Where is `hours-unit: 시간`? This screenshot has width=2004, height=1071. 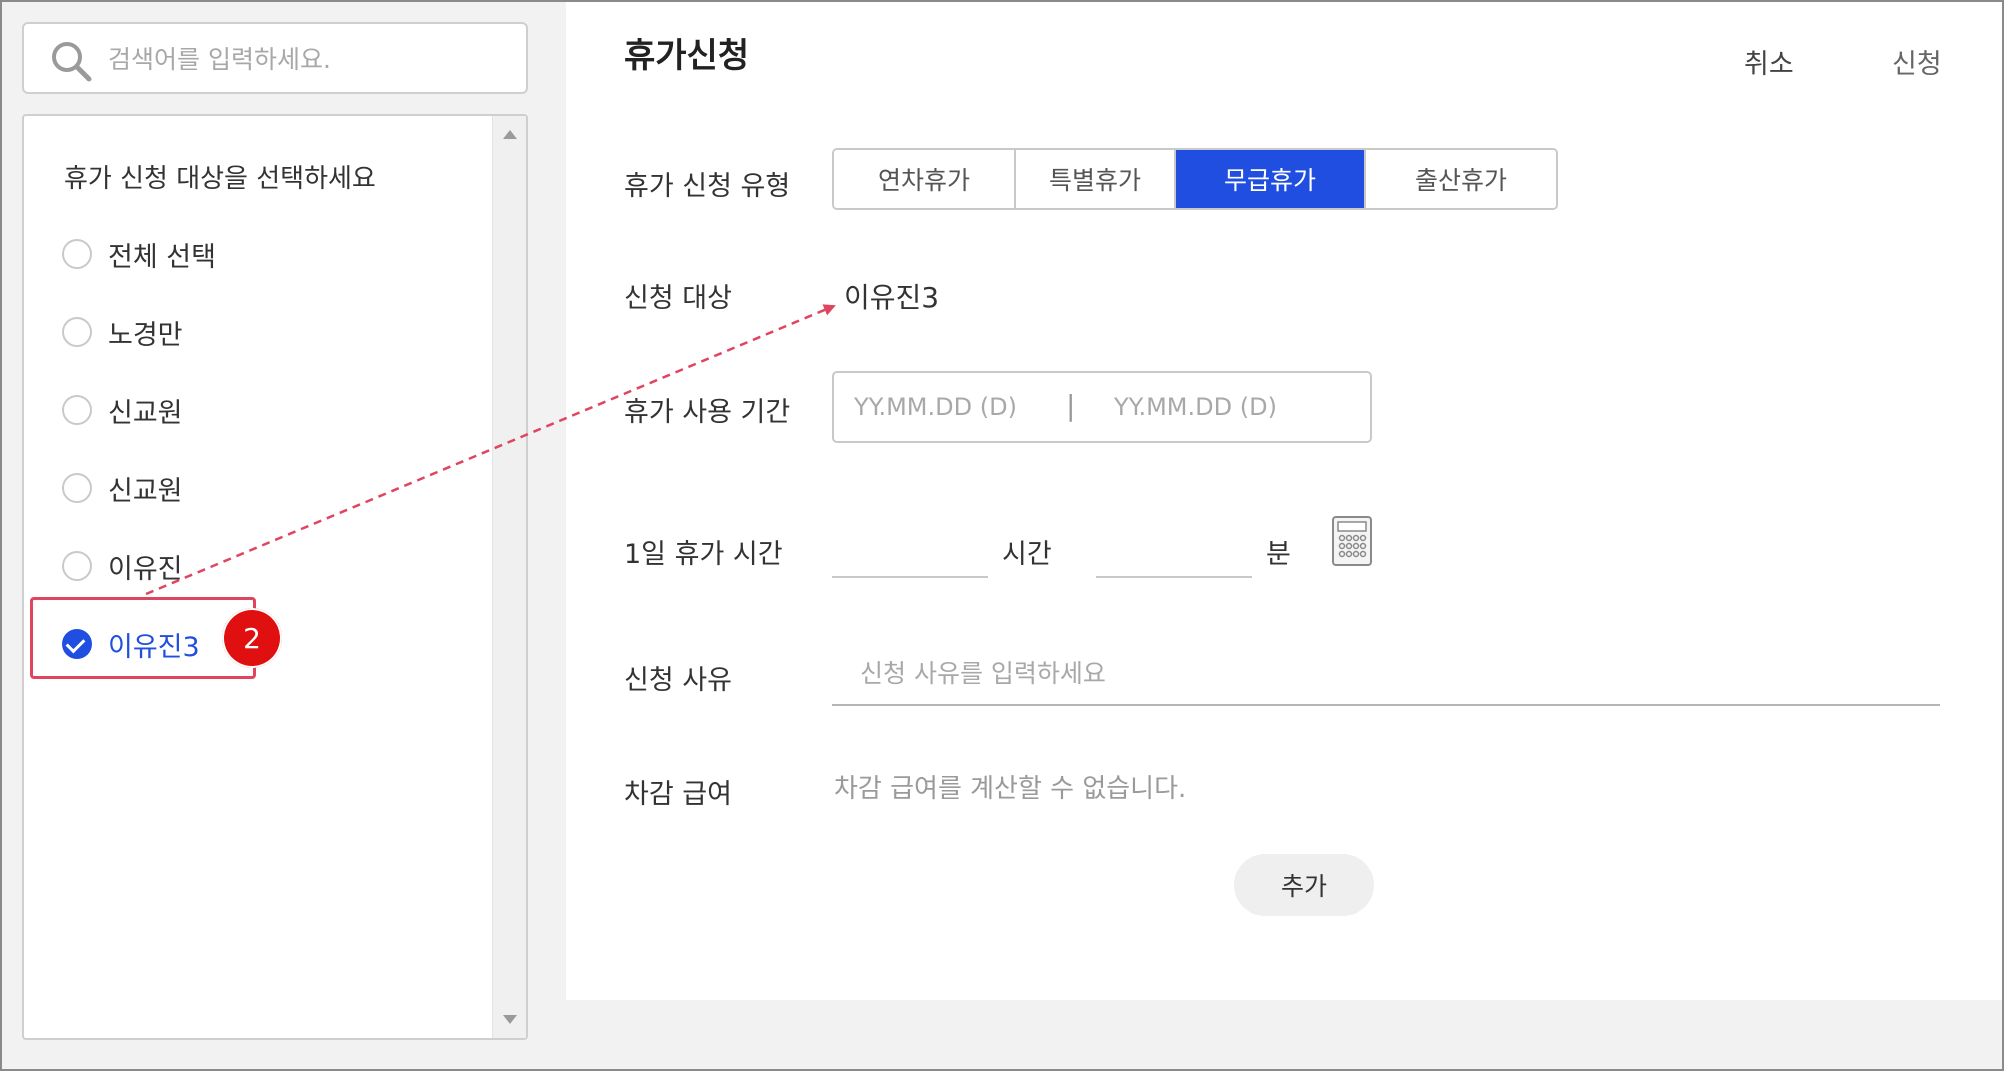 hours-unit: 시간 is located at coordinates (1027, 554).